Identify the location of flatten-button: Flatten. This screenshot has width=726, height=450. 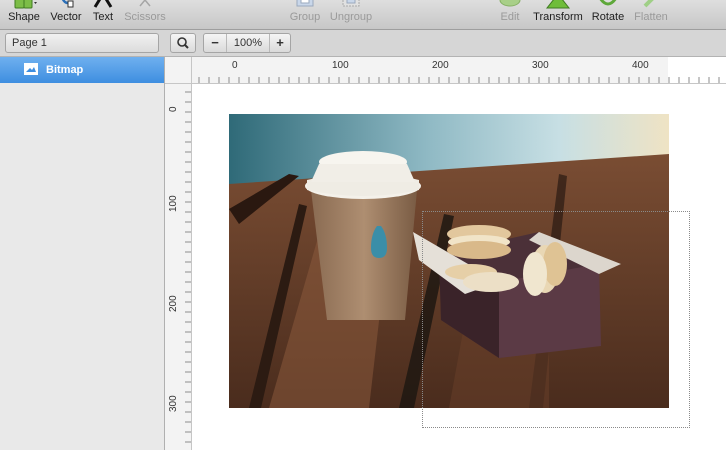
(651, 15).